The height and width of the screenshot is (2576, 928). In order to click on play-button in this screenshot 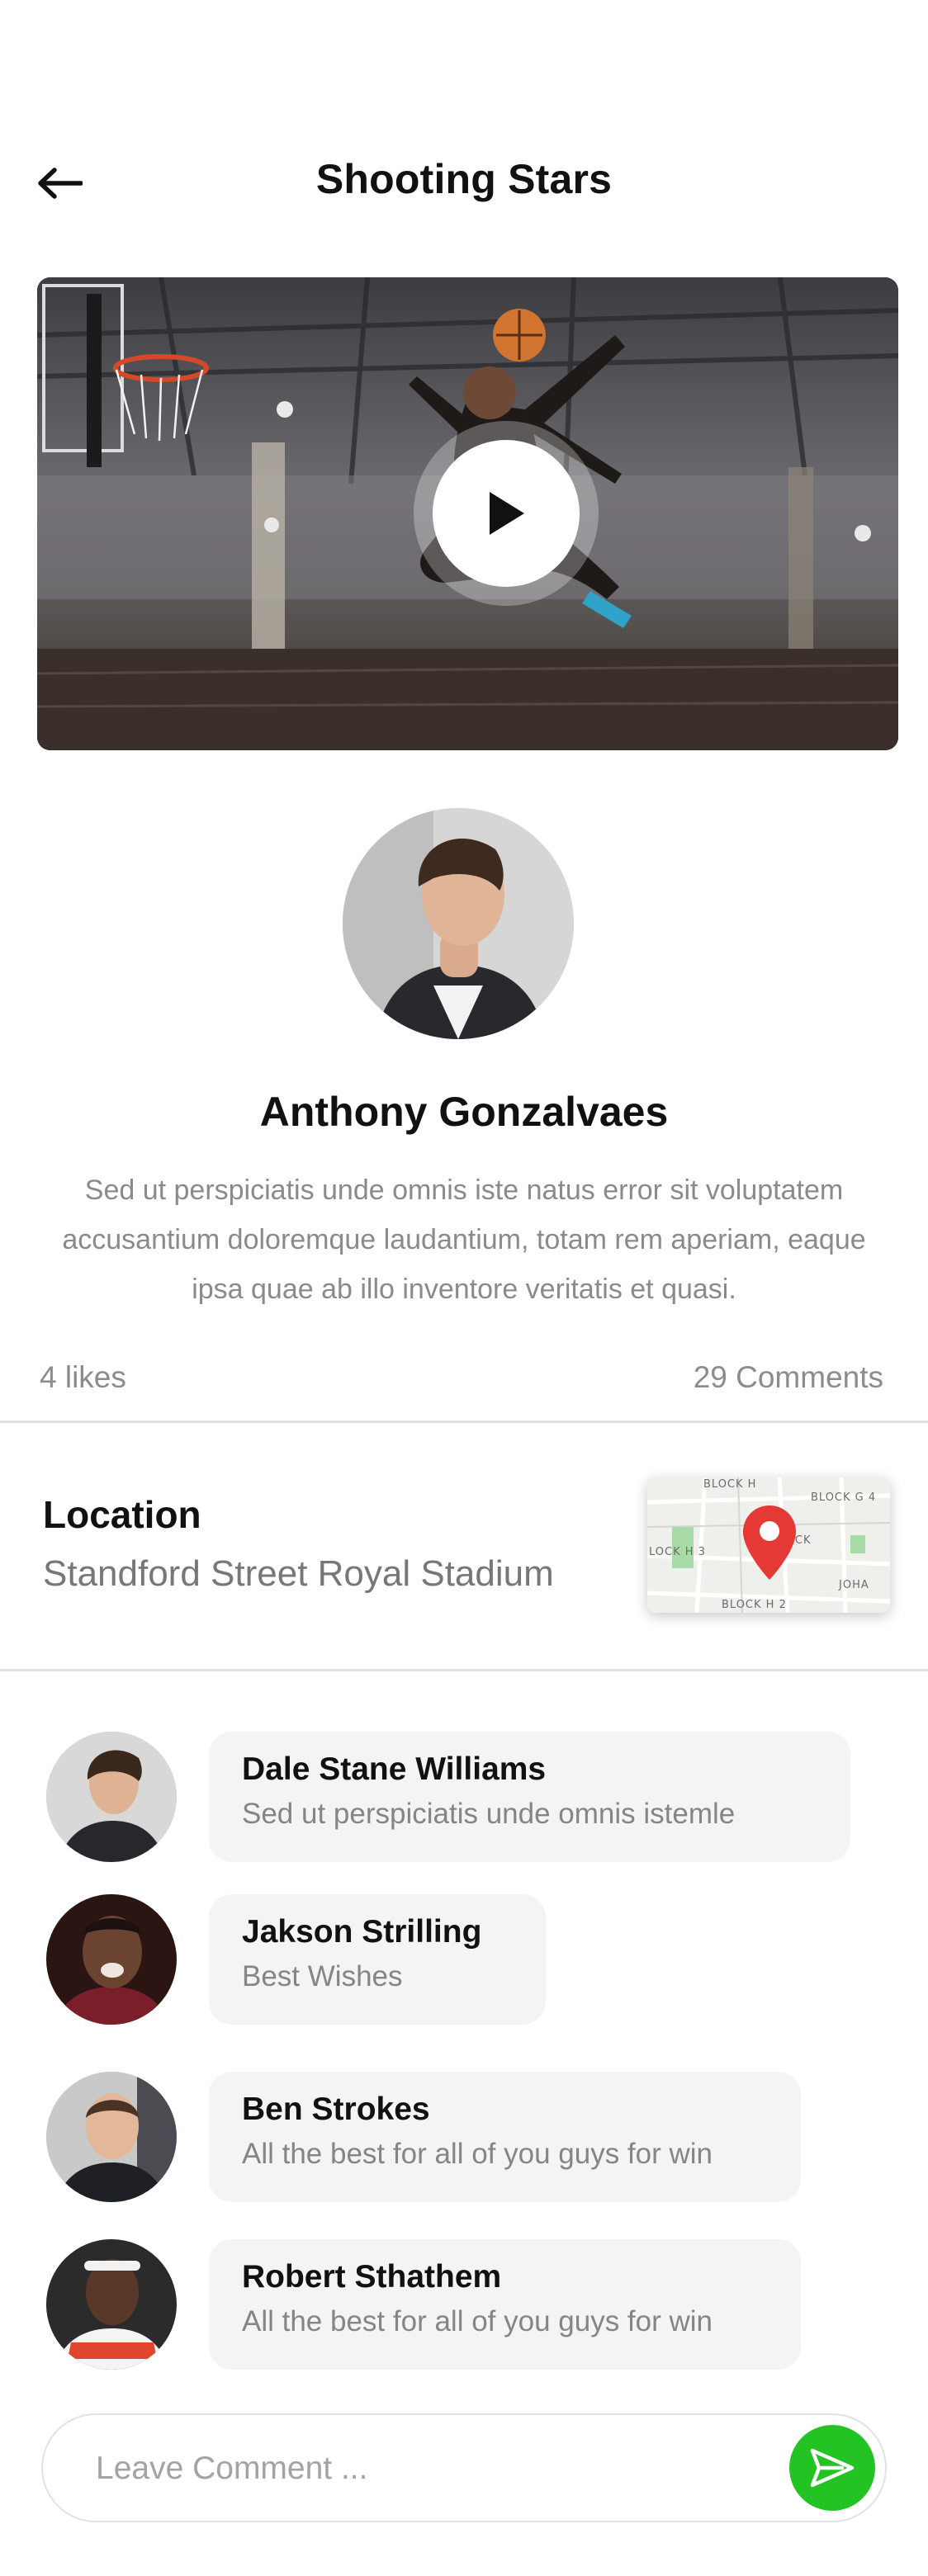, I will do `click(506, 513)`.